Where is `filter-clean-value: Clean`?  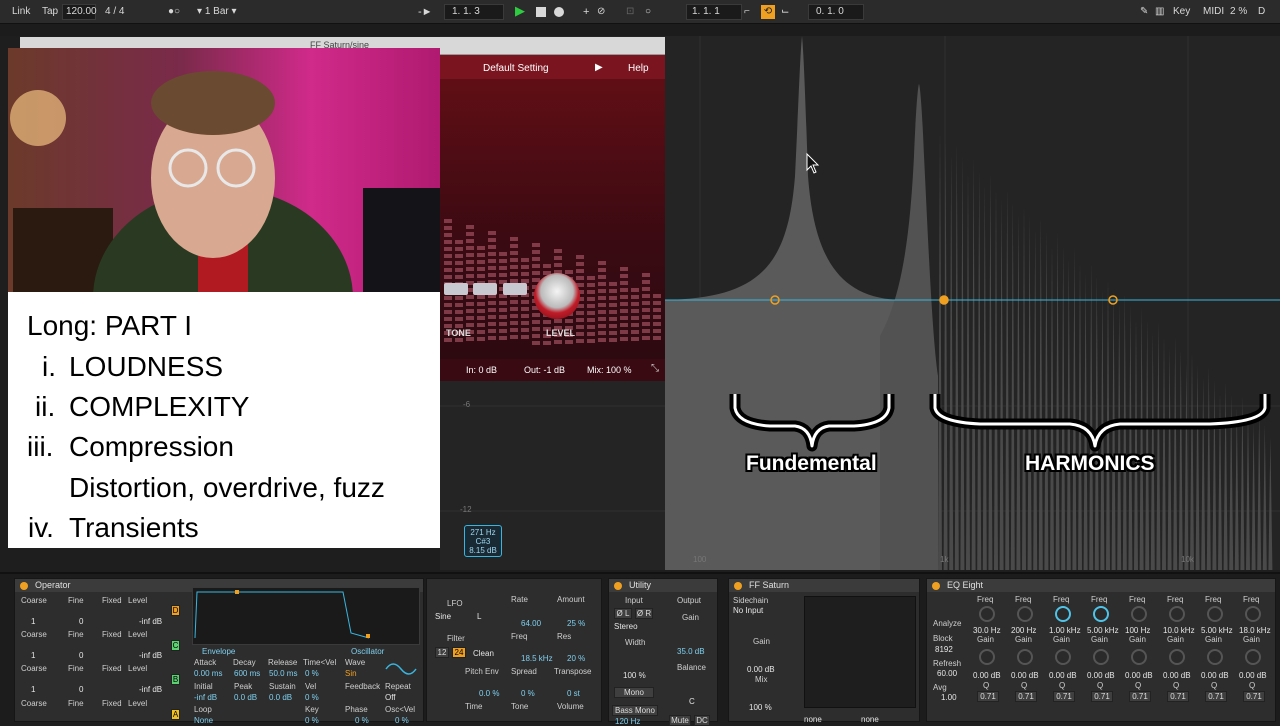
filter-clean-value: Clean is located at coordinates (483, 653).